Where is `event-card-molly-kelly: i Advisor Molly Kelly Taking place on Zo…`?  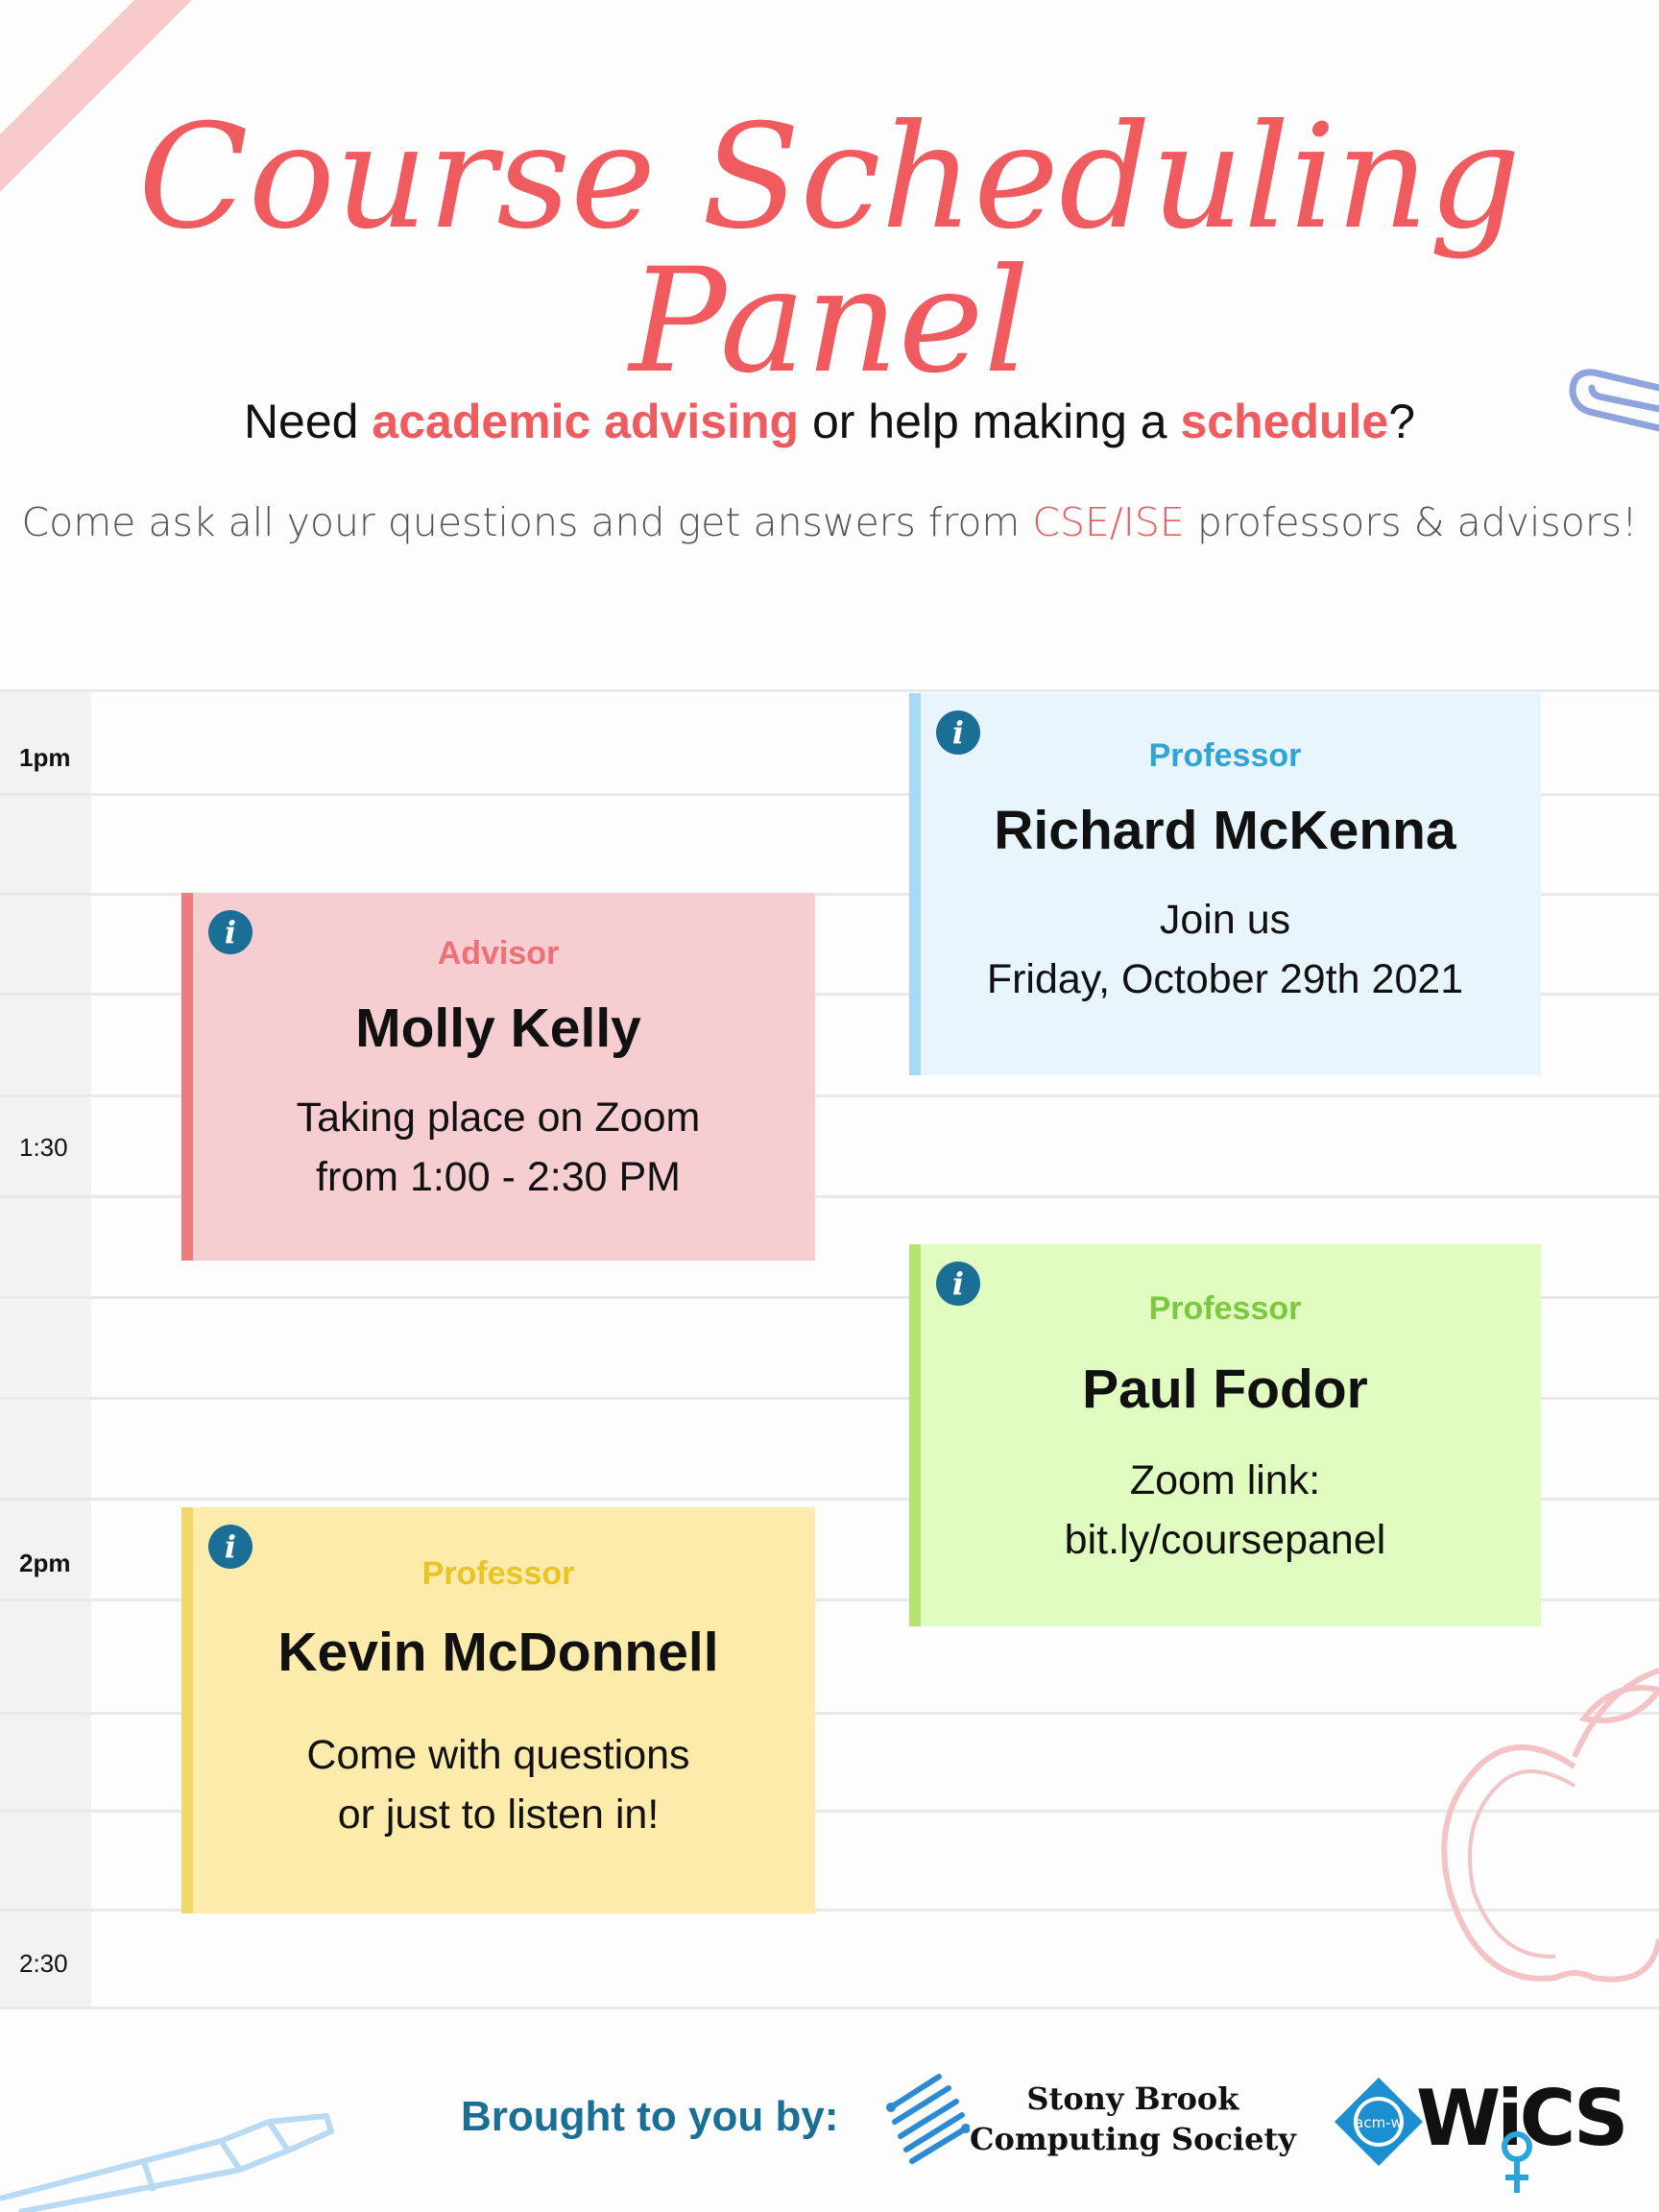 event-card-molly-kelly: i Advisor Molly Kelly Taking place on Zo… is located at coordinates (498, 1077).